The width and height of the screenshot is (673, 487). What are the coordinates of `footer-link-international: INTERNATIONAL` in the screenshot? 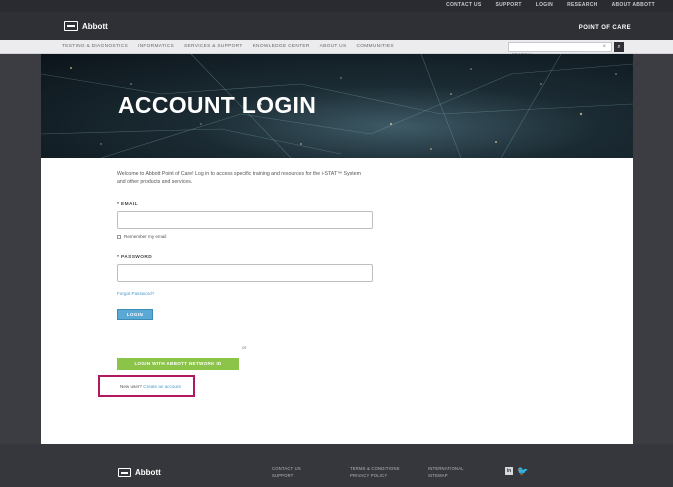 It's located at (446, 468).